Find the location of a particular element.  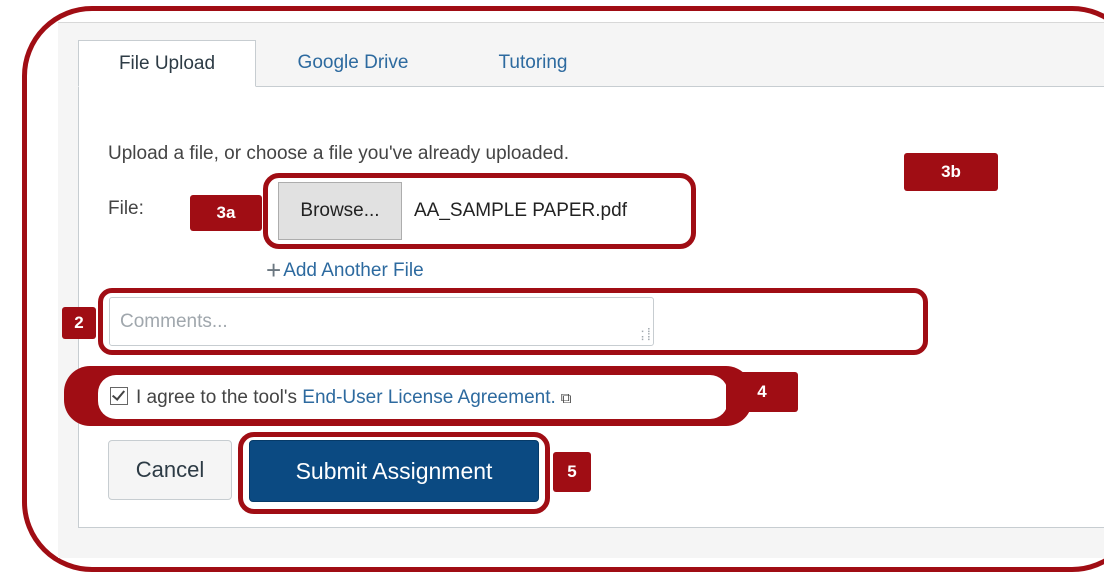

callout-4: 4 is located at coordinates (762, 392).